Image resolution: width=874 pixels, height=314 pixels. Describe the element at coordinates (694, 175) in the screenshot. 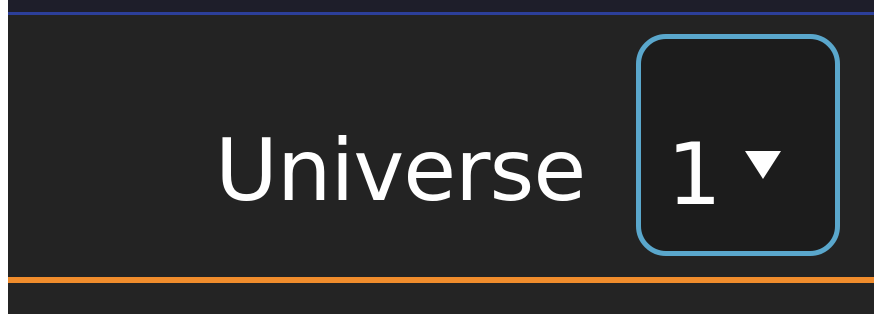

I see `universe-select-value: 1` at that location.